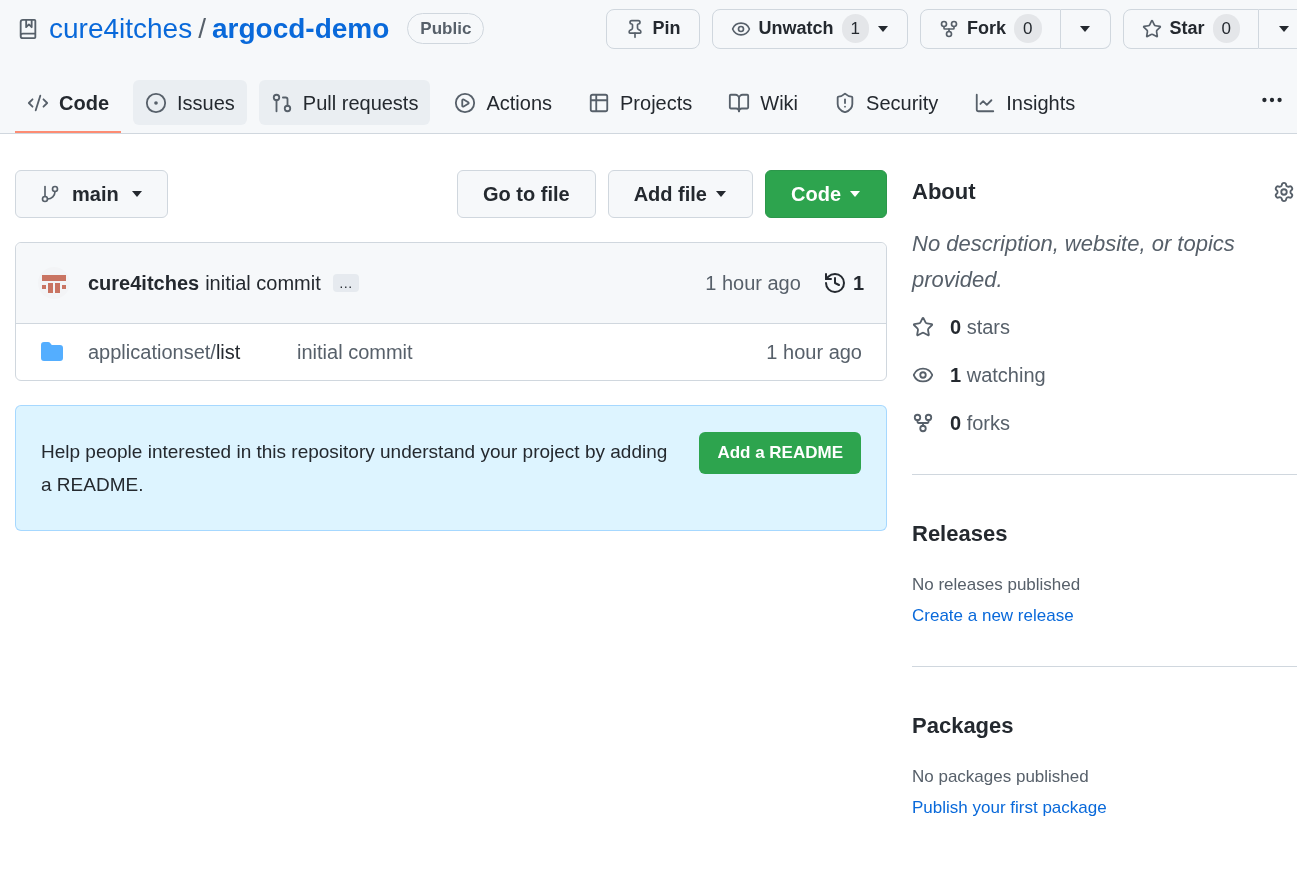 Image resolution: width=1297 pixels, height=877 pixels. I want to click on star-button: Star 0, so click(1190, 28).